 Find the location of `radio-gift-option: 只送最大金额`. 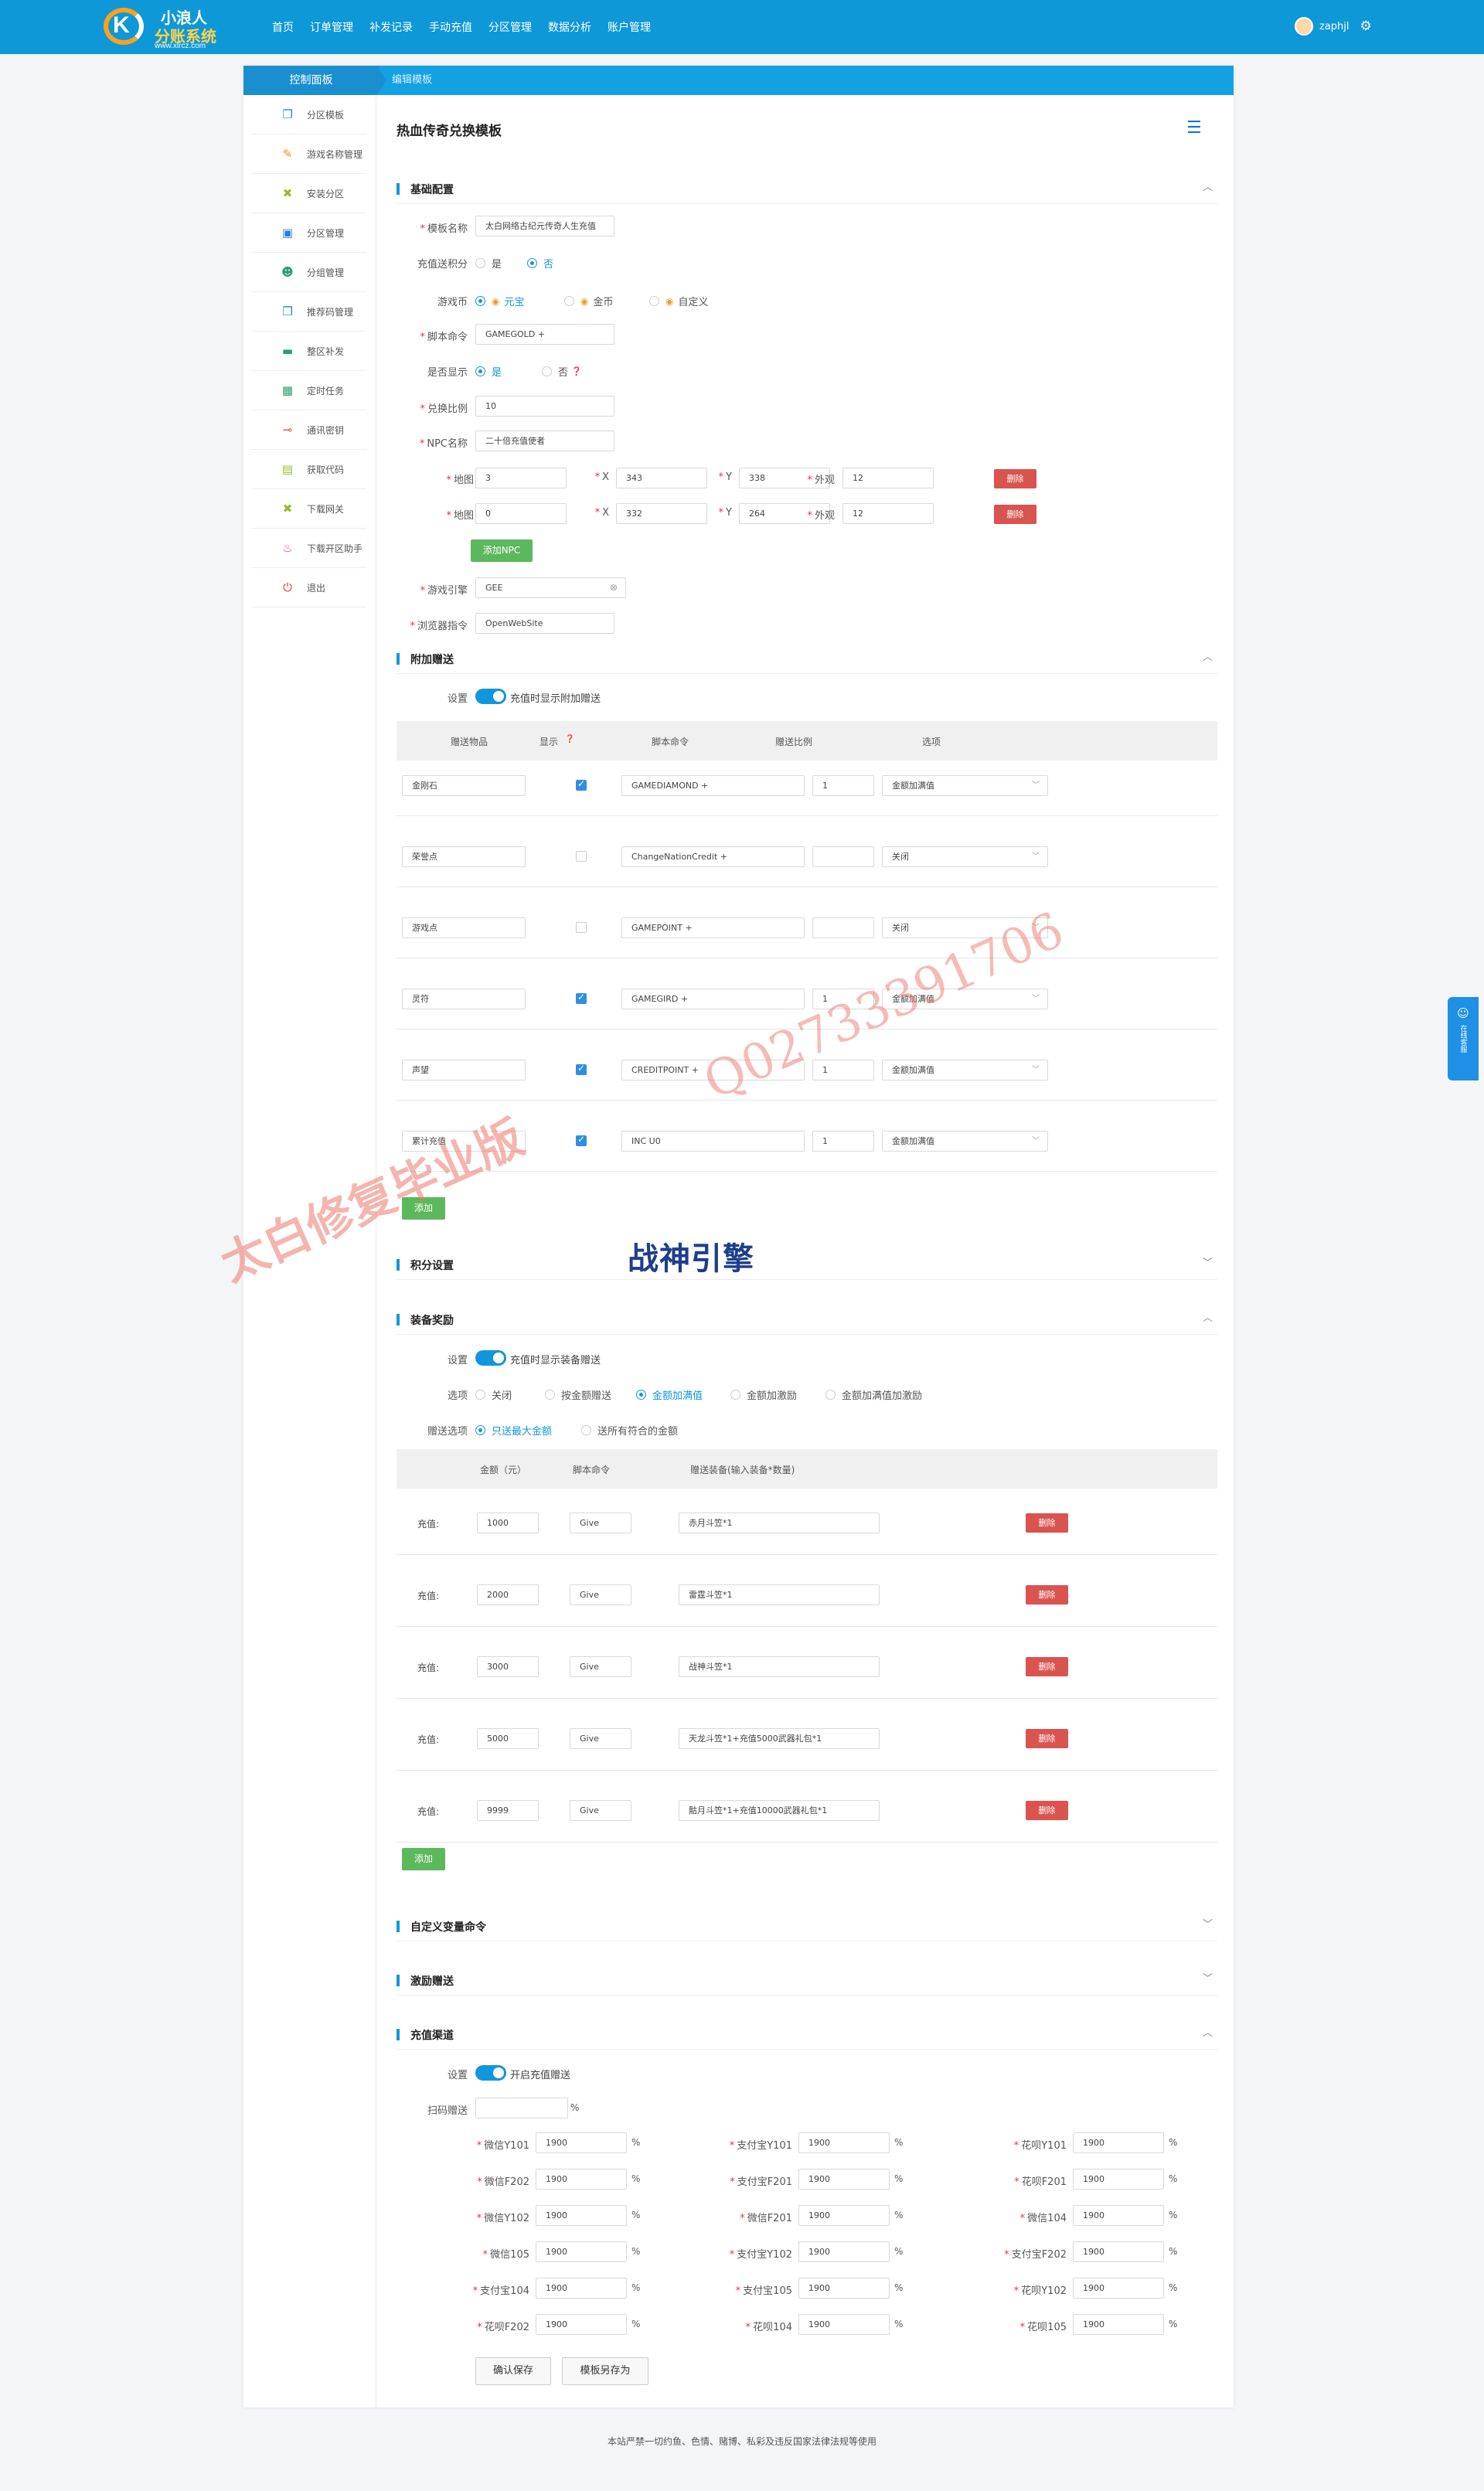

radio-gift-option: 只送最大金额 is located at coordinates (513, 1431).